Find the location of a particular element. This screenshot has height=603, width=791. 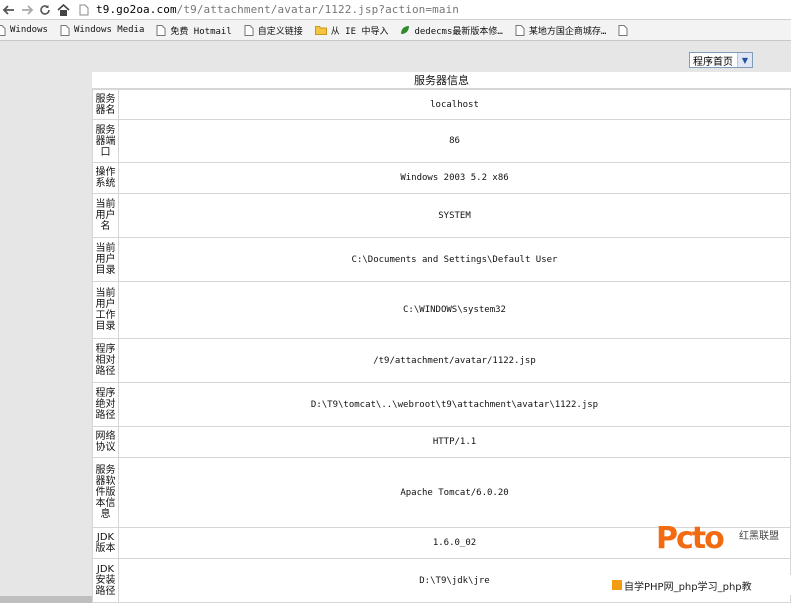

row-label: 网络协议 is located at coordinates (105, 442).